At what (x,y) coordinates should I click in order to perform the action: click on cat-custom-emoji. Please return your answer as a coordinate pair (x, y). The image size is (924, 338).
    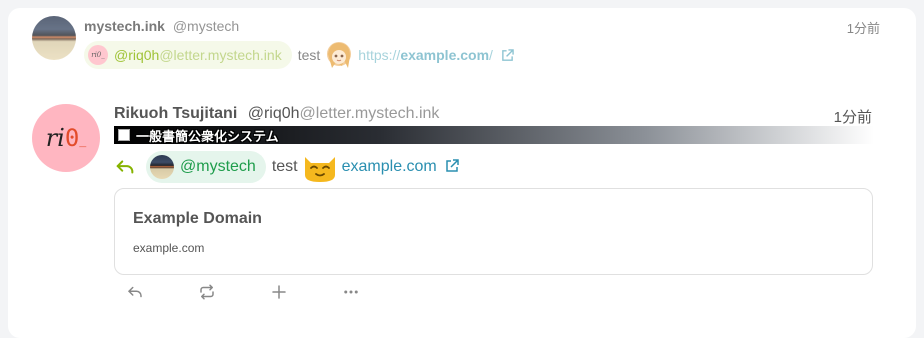
    Looking at the image, I should click on (319, 169).